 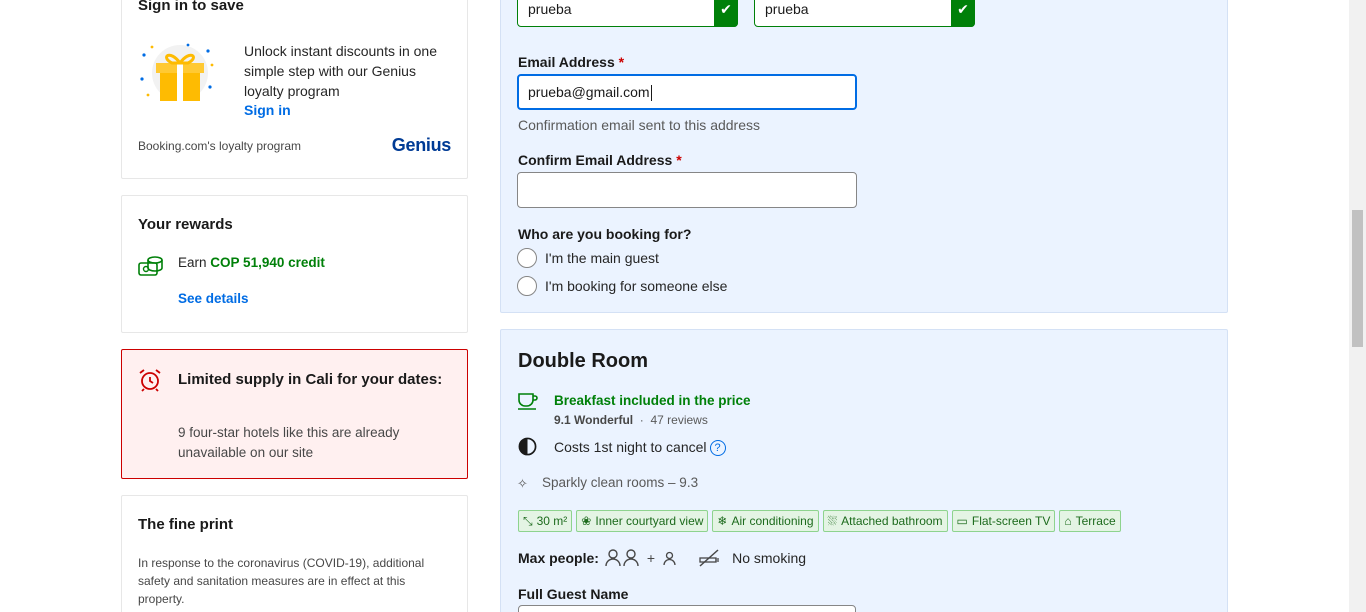 I want to click on page-scrollbar, so click(x=1357, y=306).